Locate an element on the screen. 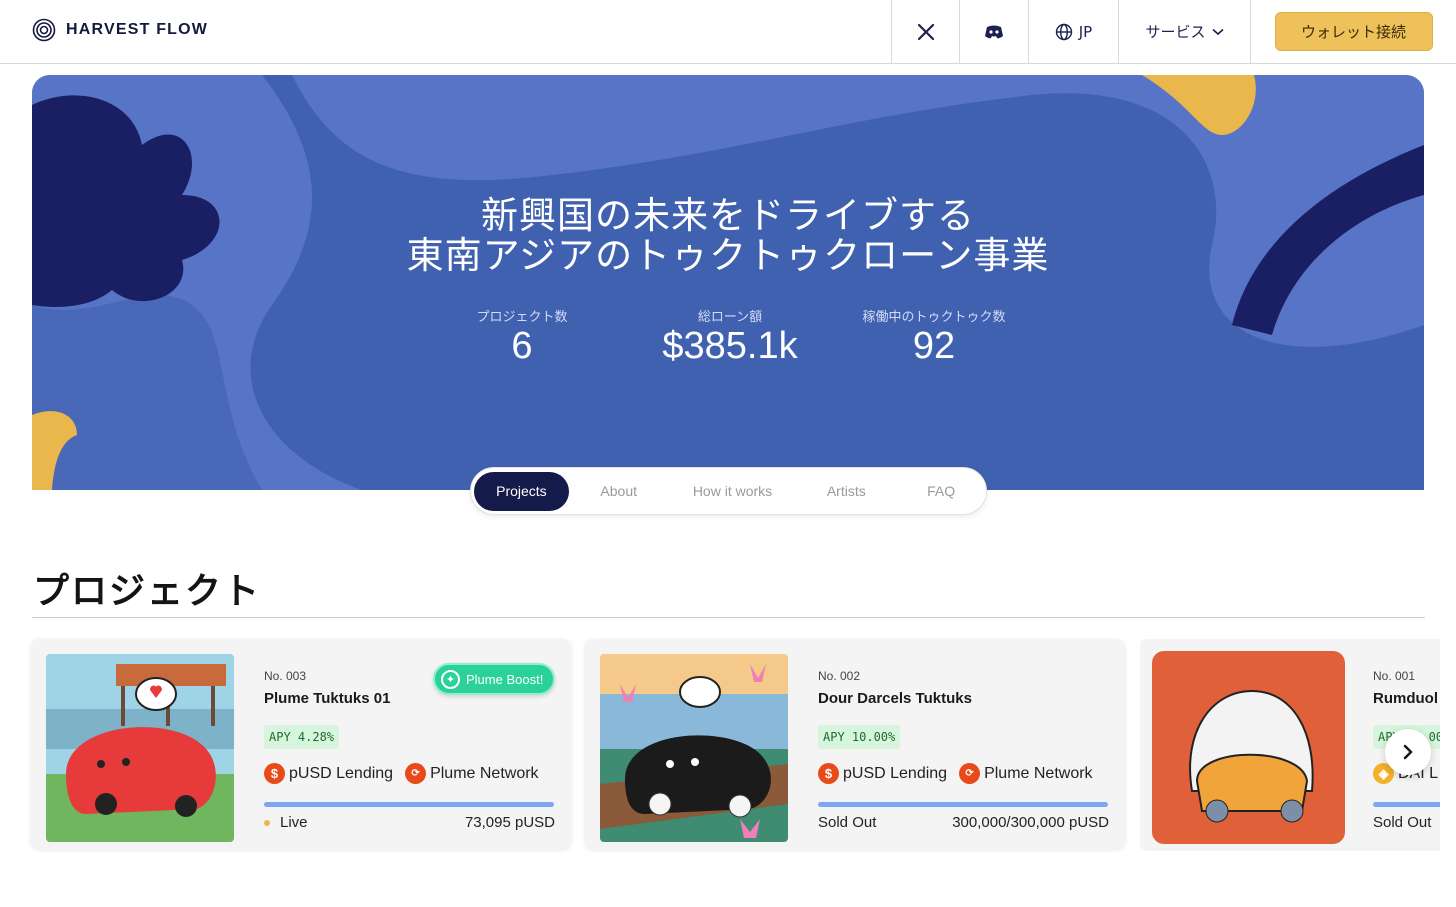 The height and width of the screenshot is (907, 1456). wallet-cell: ウォレット接続 is located at coordinates (1353, 31).